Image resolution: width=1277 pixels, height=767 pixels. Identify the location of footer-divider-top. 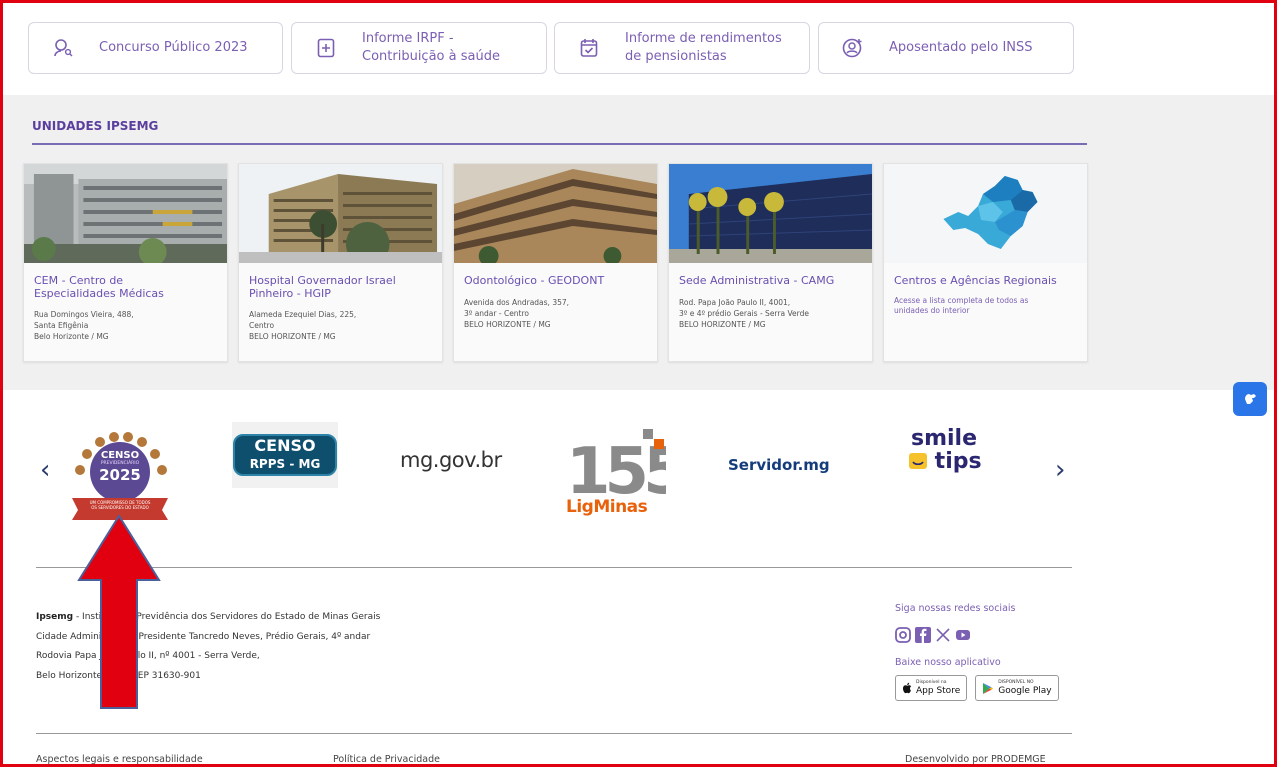
(554, 567).